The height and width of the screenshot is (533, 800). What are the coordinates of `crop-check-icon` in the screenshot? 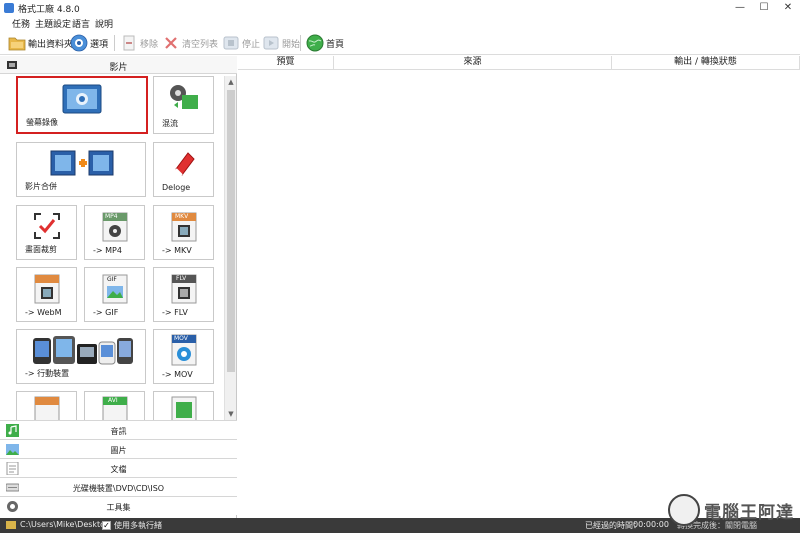 It's located at (47, 226).